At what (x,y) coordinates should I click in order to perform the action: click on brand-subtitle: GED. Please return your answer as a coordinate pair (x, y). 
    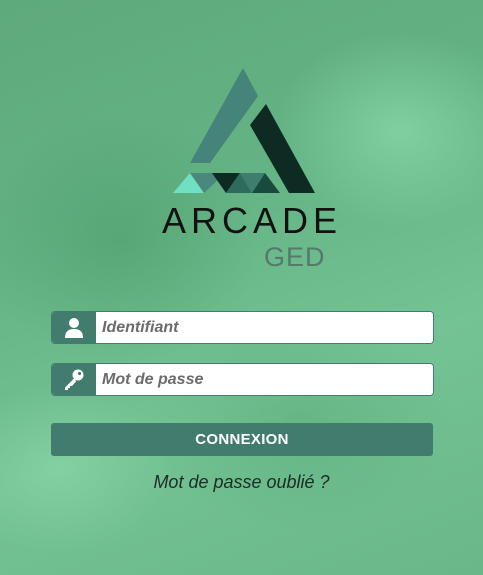
    Looking at the image, I should click on (295, 257).